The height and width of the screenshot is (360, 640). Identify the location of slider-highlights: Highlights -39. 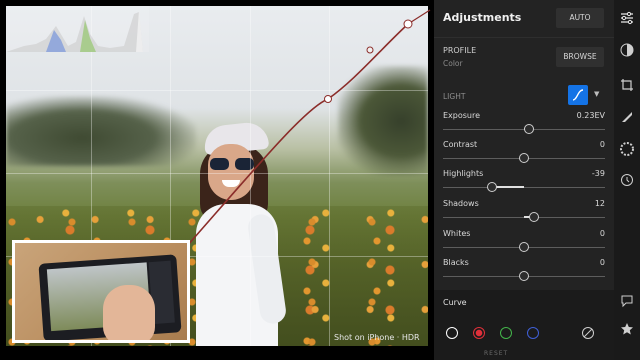
(524, 182).